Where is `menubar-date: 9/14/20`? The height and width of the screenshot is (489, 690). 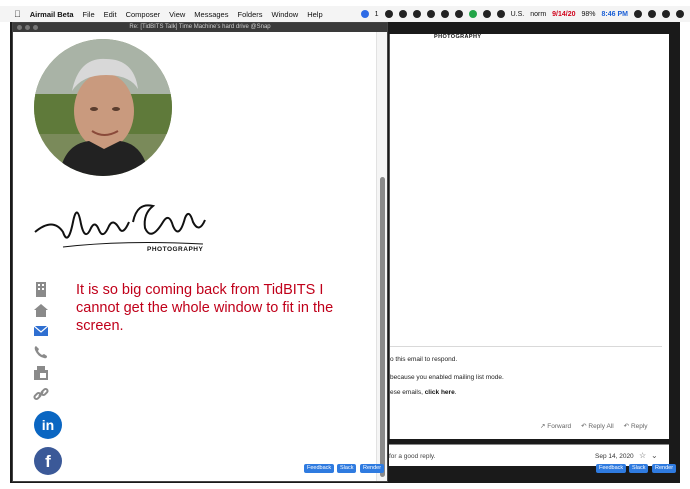 menubar-date: 9/14/20 is located at coordinates (564, 14).